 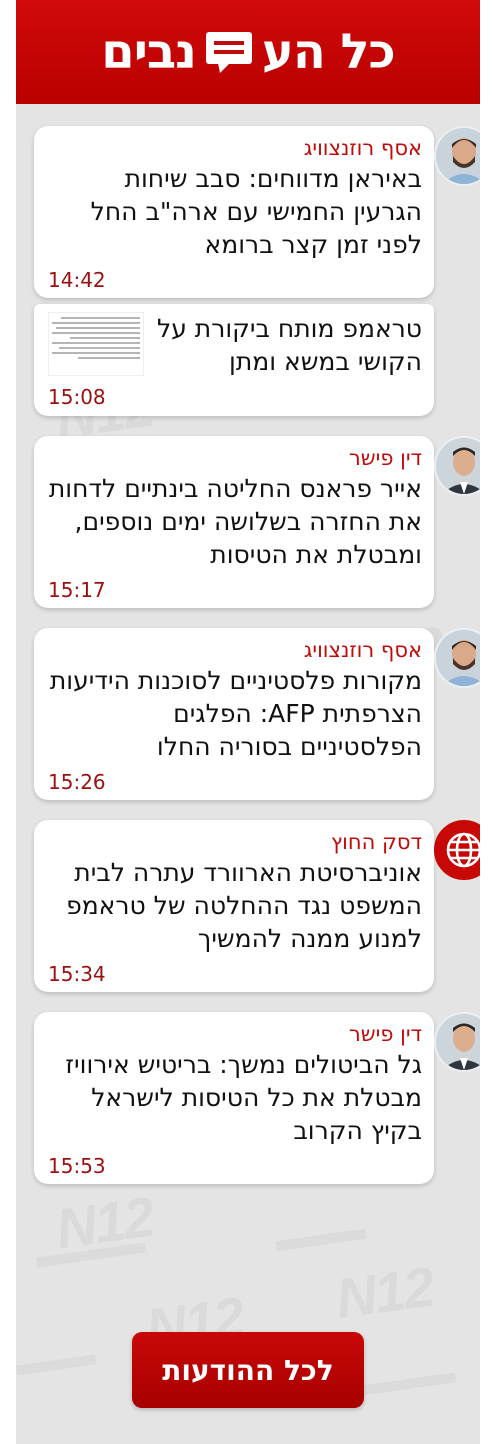 I want to click on document-thumbnail, so click(x=96, y=344).